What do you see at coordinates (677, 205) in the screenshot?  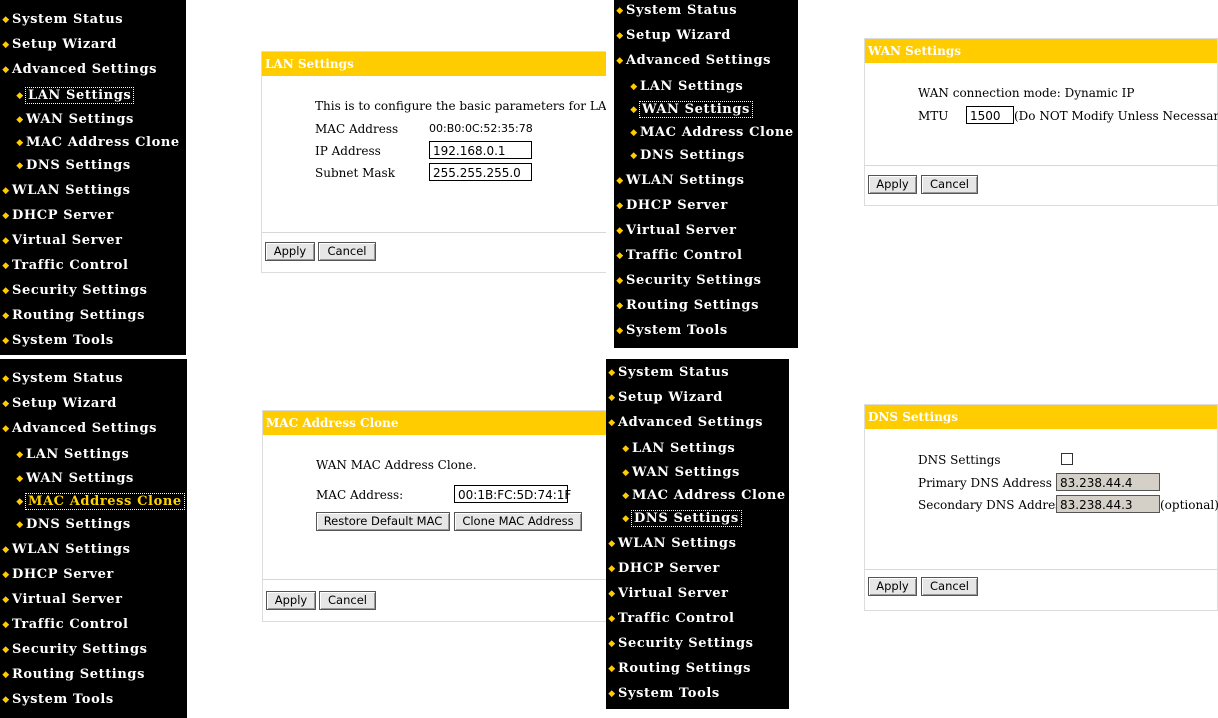 I see `nav-label: DHCP Server` at bounding box center [677, 205].